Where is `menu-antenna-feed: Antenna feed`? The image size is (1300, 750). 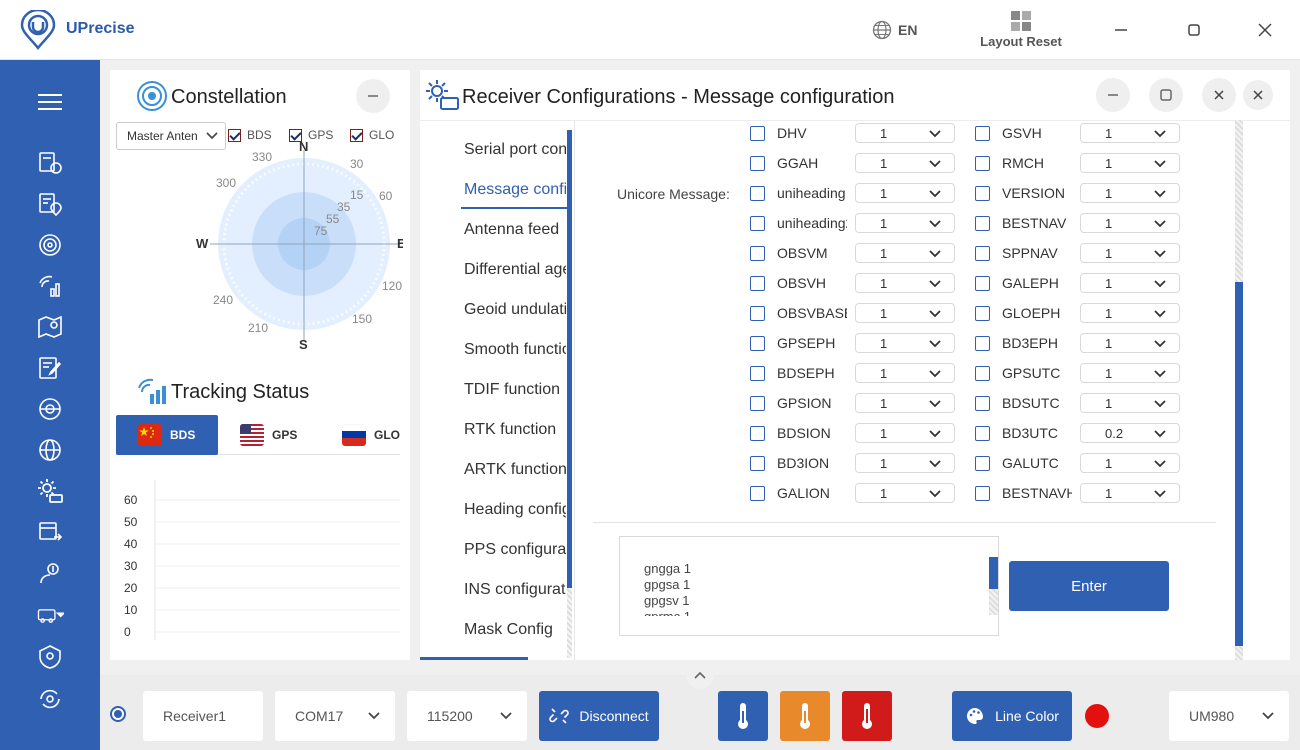 menu-antenna-feed: Antenna feed is located at coordinates (515, 230).